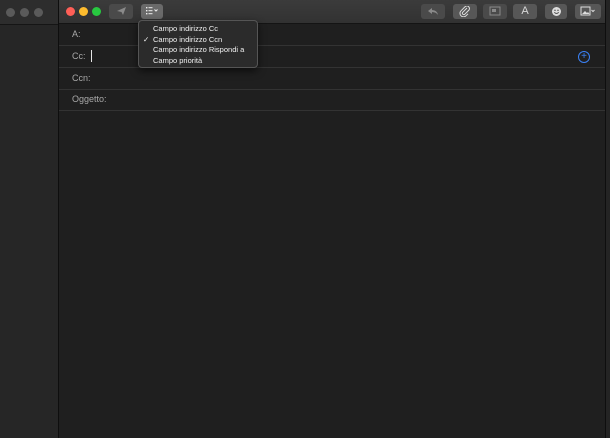 The width and height of the screenshot is (610, 438). Describe the element at coordinates (91, 56) in the screenshot. I see `text-cursor` at that location.